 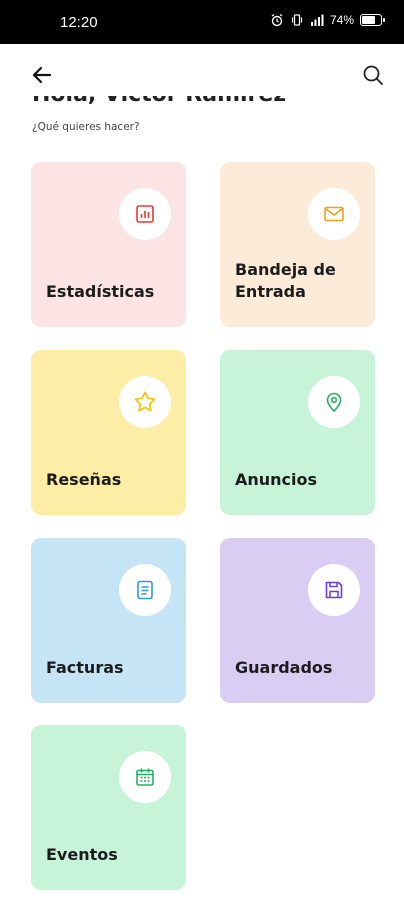 What do you see at coordinates (108, 432) in the screenshot?
I see `card-resenas: Reseñas` at bounding box center [108, 432].